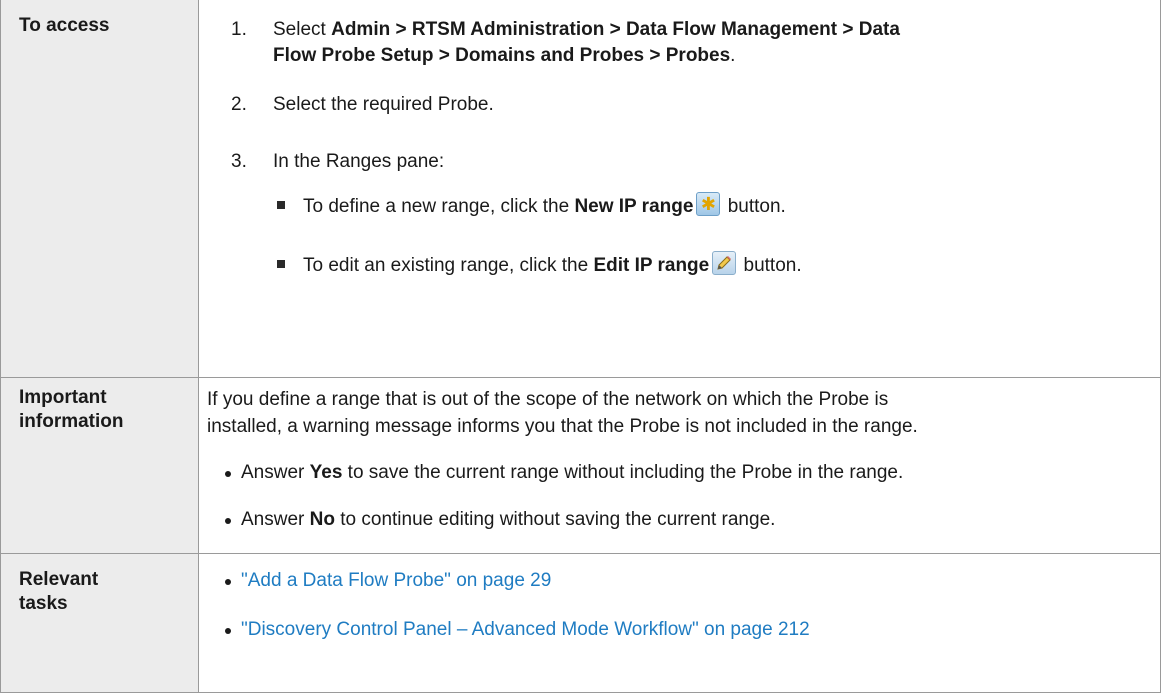  Describe the element at coordinates (63, 397) in the screenshot. I see `important-label-line1: Important` at that location.